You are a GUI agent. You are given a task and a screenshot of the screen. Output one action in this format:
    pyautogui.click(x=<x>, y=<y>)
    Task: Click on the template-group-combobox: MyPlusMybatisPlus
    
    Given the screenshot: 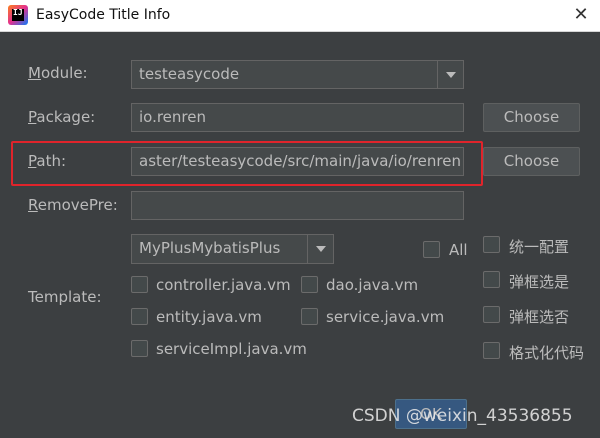 What is the action you would take?
    pyautogui.click(x=232, y=249)
    